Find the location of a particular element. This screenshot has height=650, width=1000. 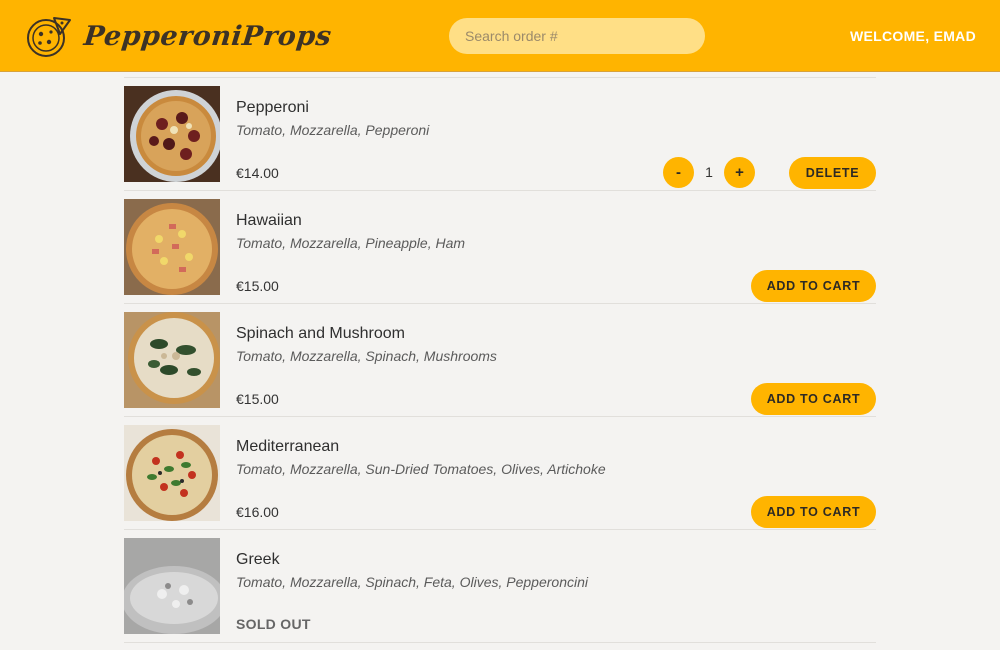

search-order-input is located at coordinates (577, 36).